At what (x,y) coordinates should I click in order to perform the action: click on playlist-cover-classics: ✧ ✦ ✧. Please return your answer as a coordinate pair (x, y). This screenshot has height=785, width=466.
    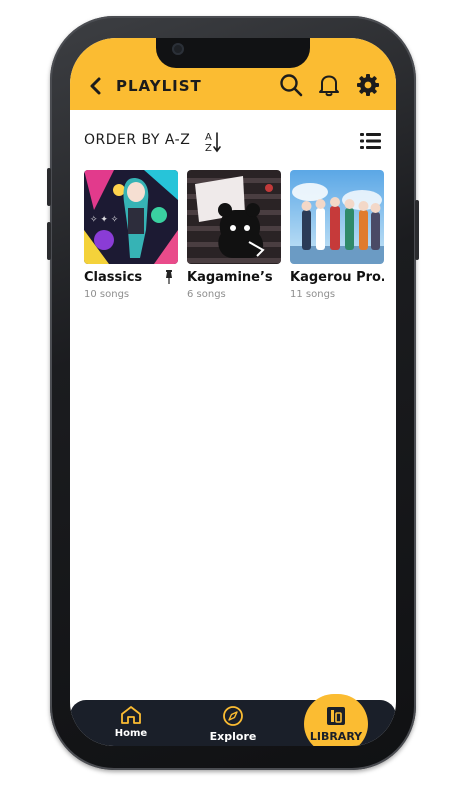
    Looking at the image, I should click on (131, 217).